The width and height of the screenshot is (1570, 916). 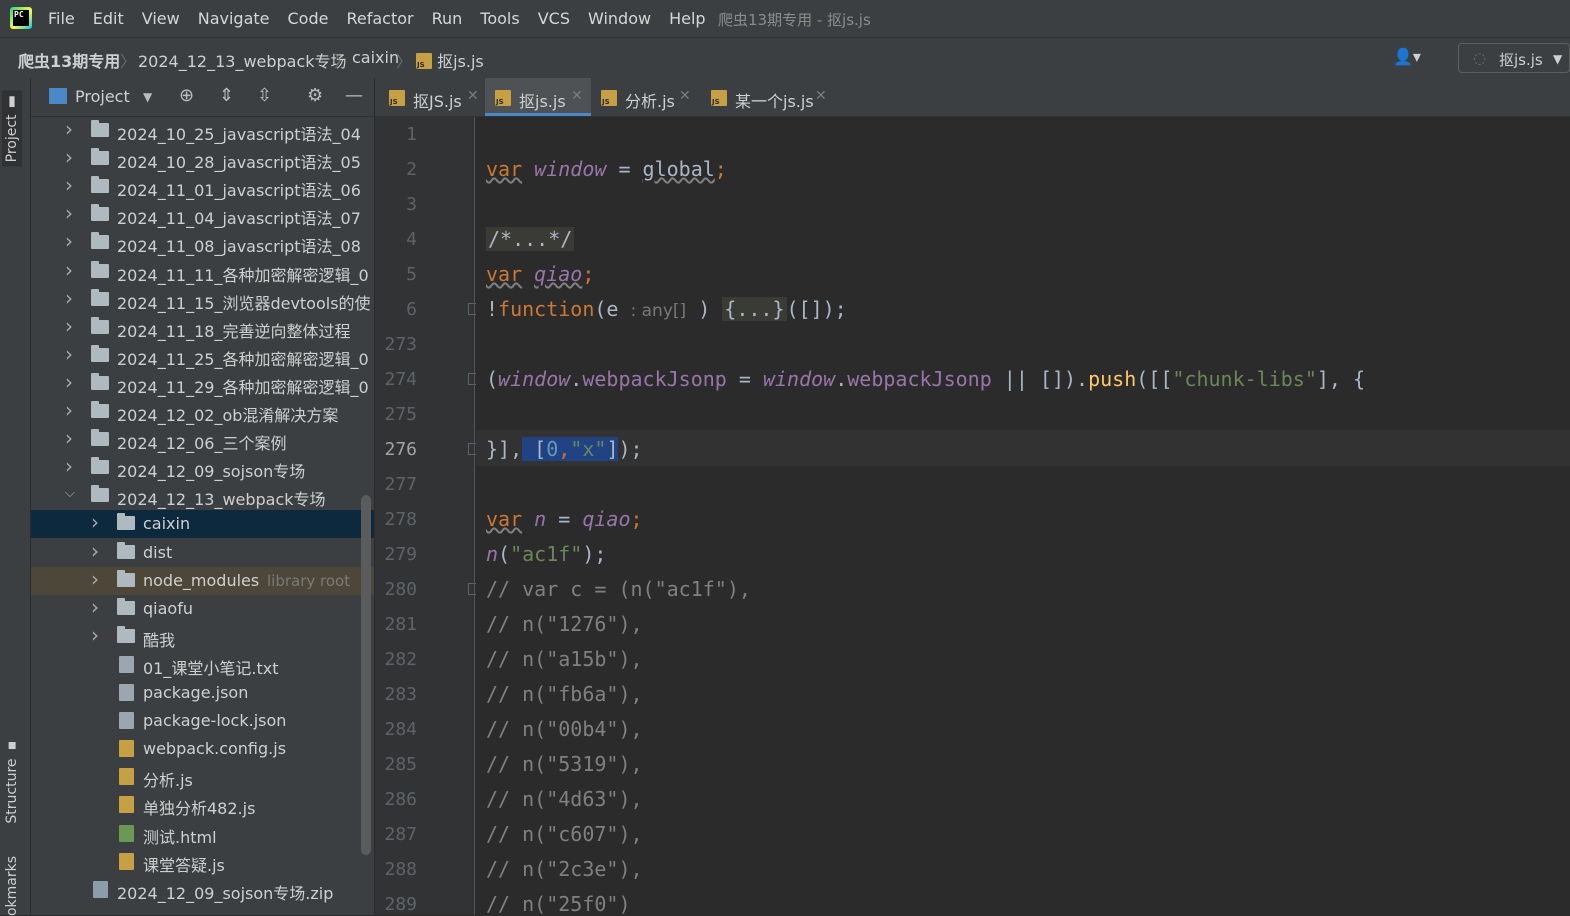 What do you see at coordinates (186, 95) in the screenshot?
I see `locate-file-icon: ⊕` at bounding box center [186, 95].